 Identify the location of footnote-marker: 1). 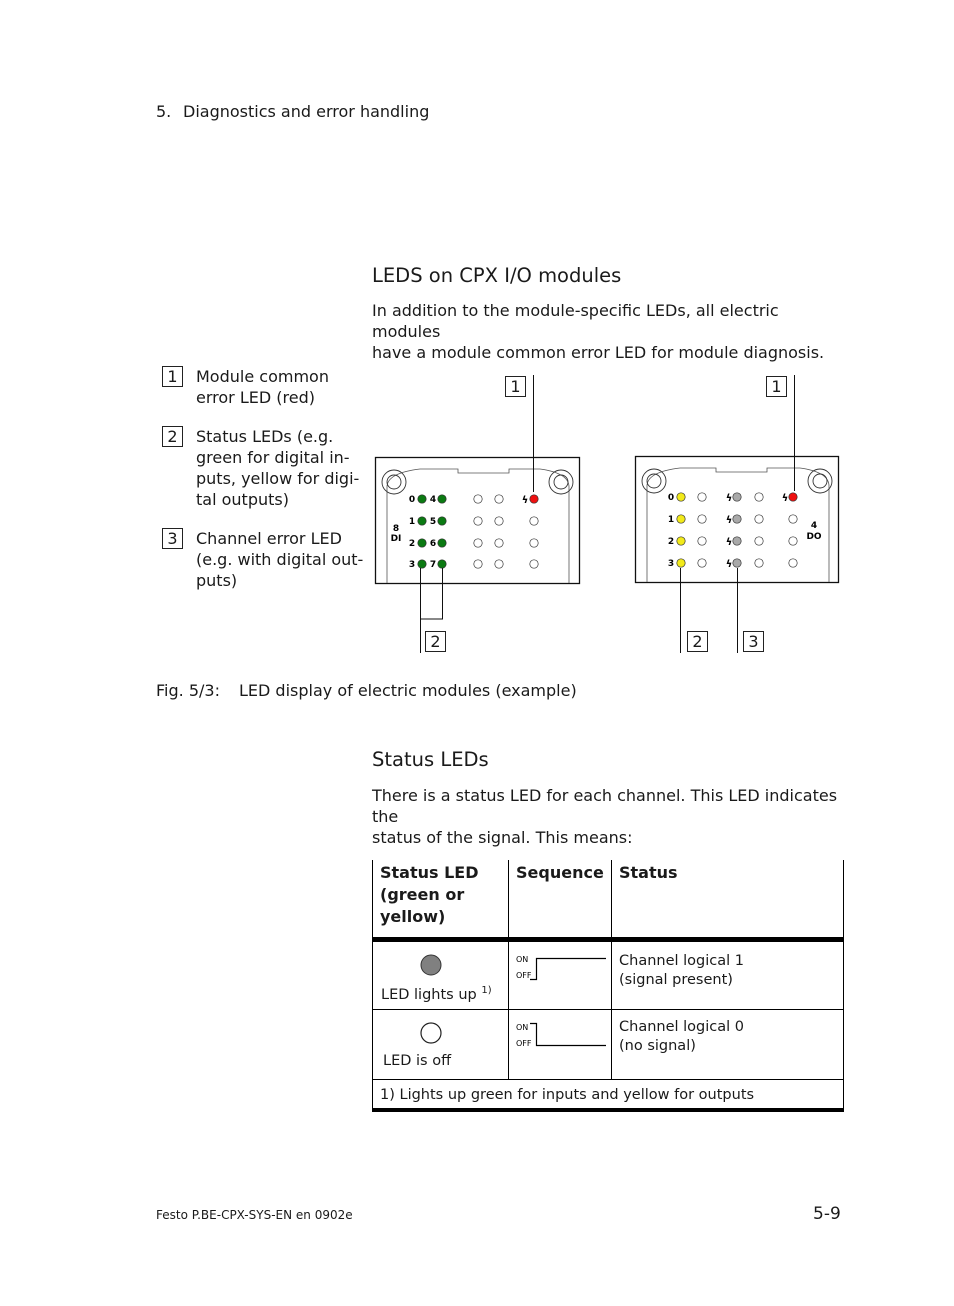
(486, 990).